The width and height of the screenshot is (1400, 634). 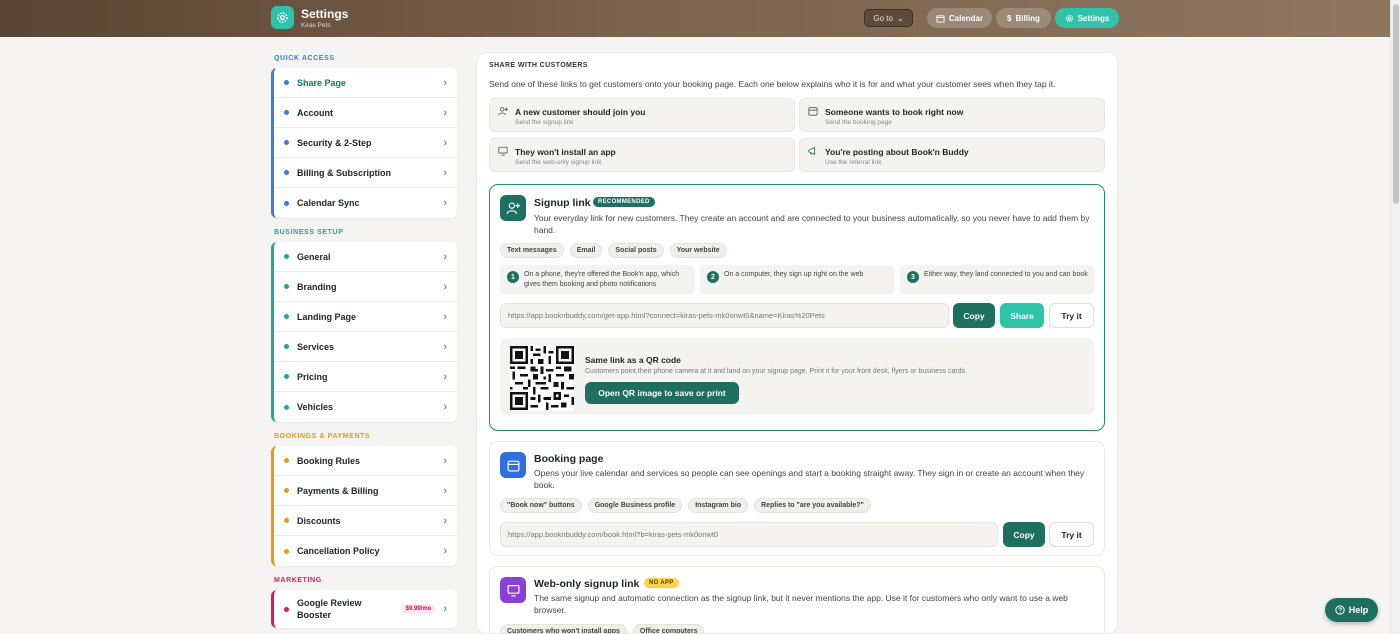 What do you see at coordinates (365, 521) in the screenshot?
I see `sidebar-item-discounts: Discounts ›` at bounding box center [365, 521].